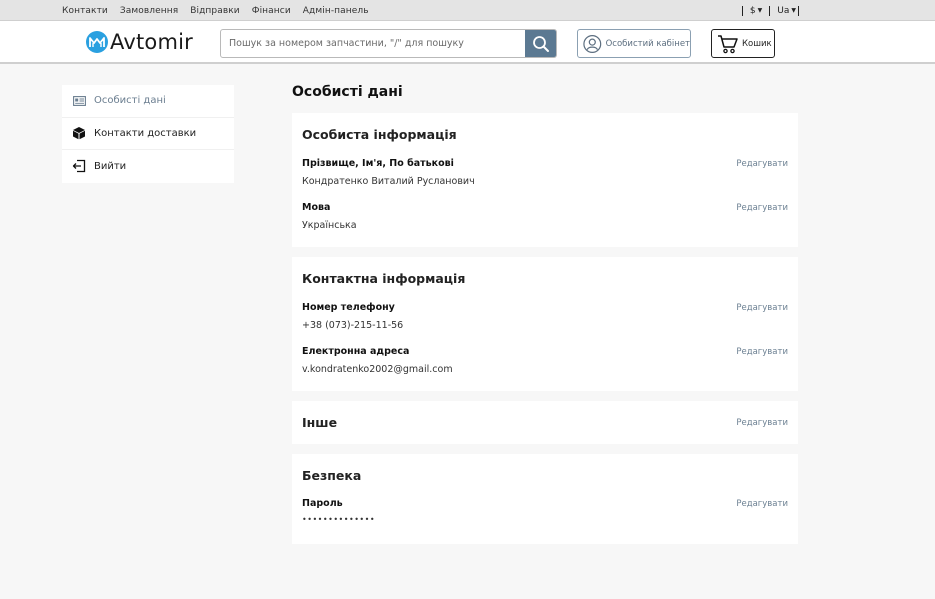 The width and height of the screenshot is (935, 599). I want to click on logo: Avtomir, so click(139, 42).